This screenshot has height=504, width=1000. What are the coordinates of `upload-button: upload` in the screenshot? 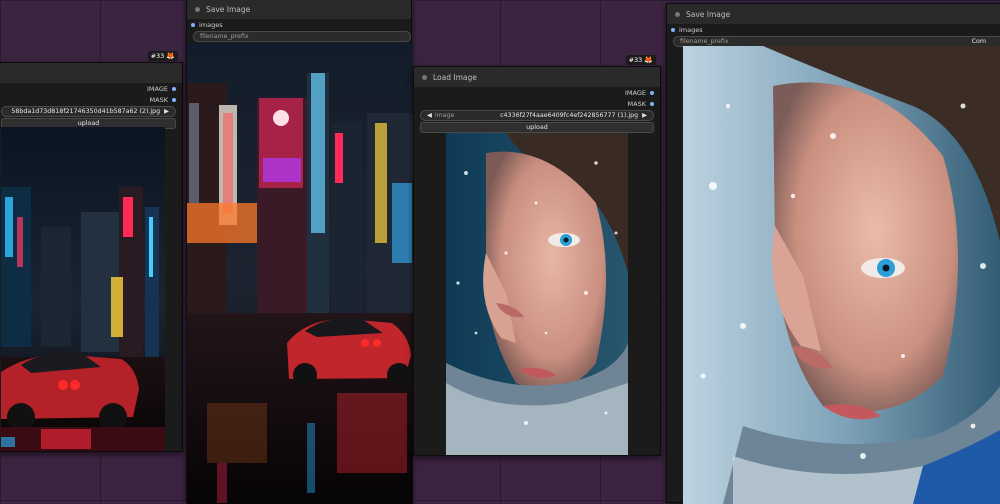 It's located at (537, 127).